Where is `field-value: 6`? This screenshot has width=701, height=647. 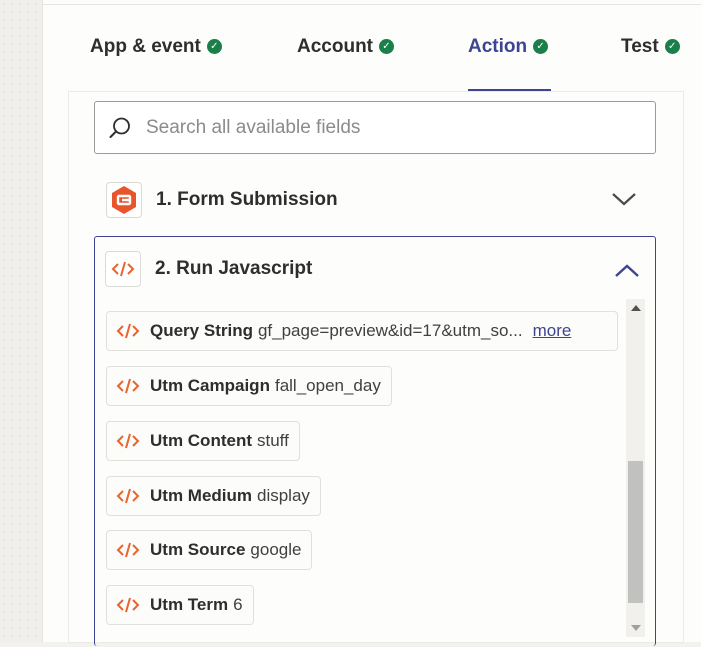
field-value: 6 is located at coordinates (238, 604).